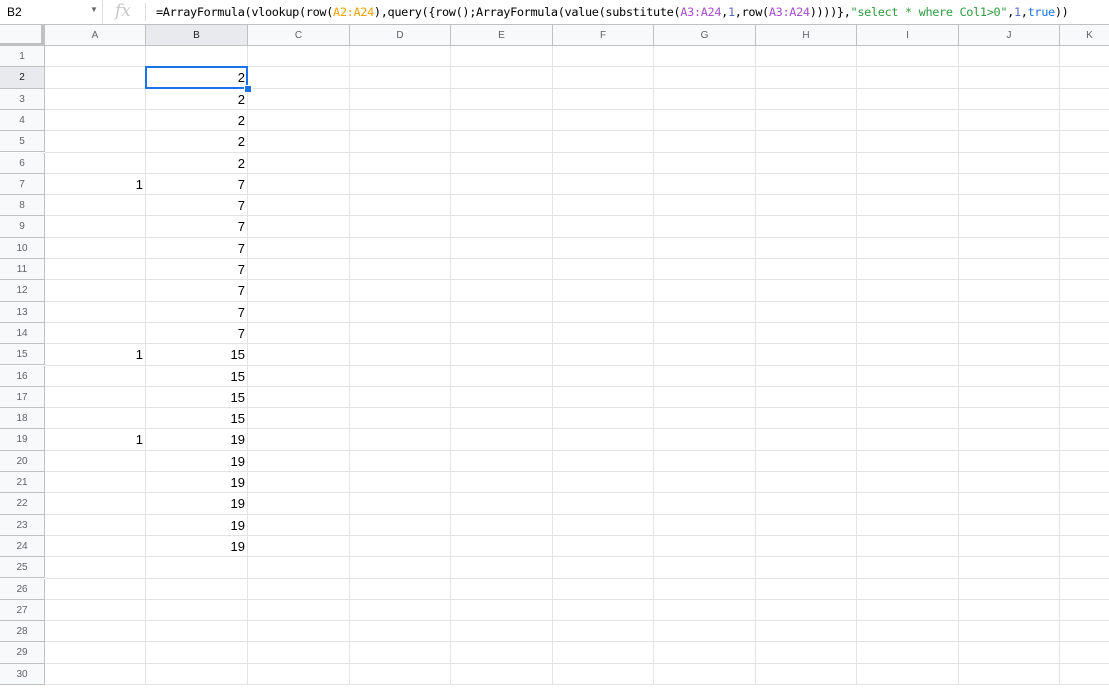 Image resolution: width=1109 pixels, height=695 pixels. I want to click on column-header-b: B, so click(197, 35).